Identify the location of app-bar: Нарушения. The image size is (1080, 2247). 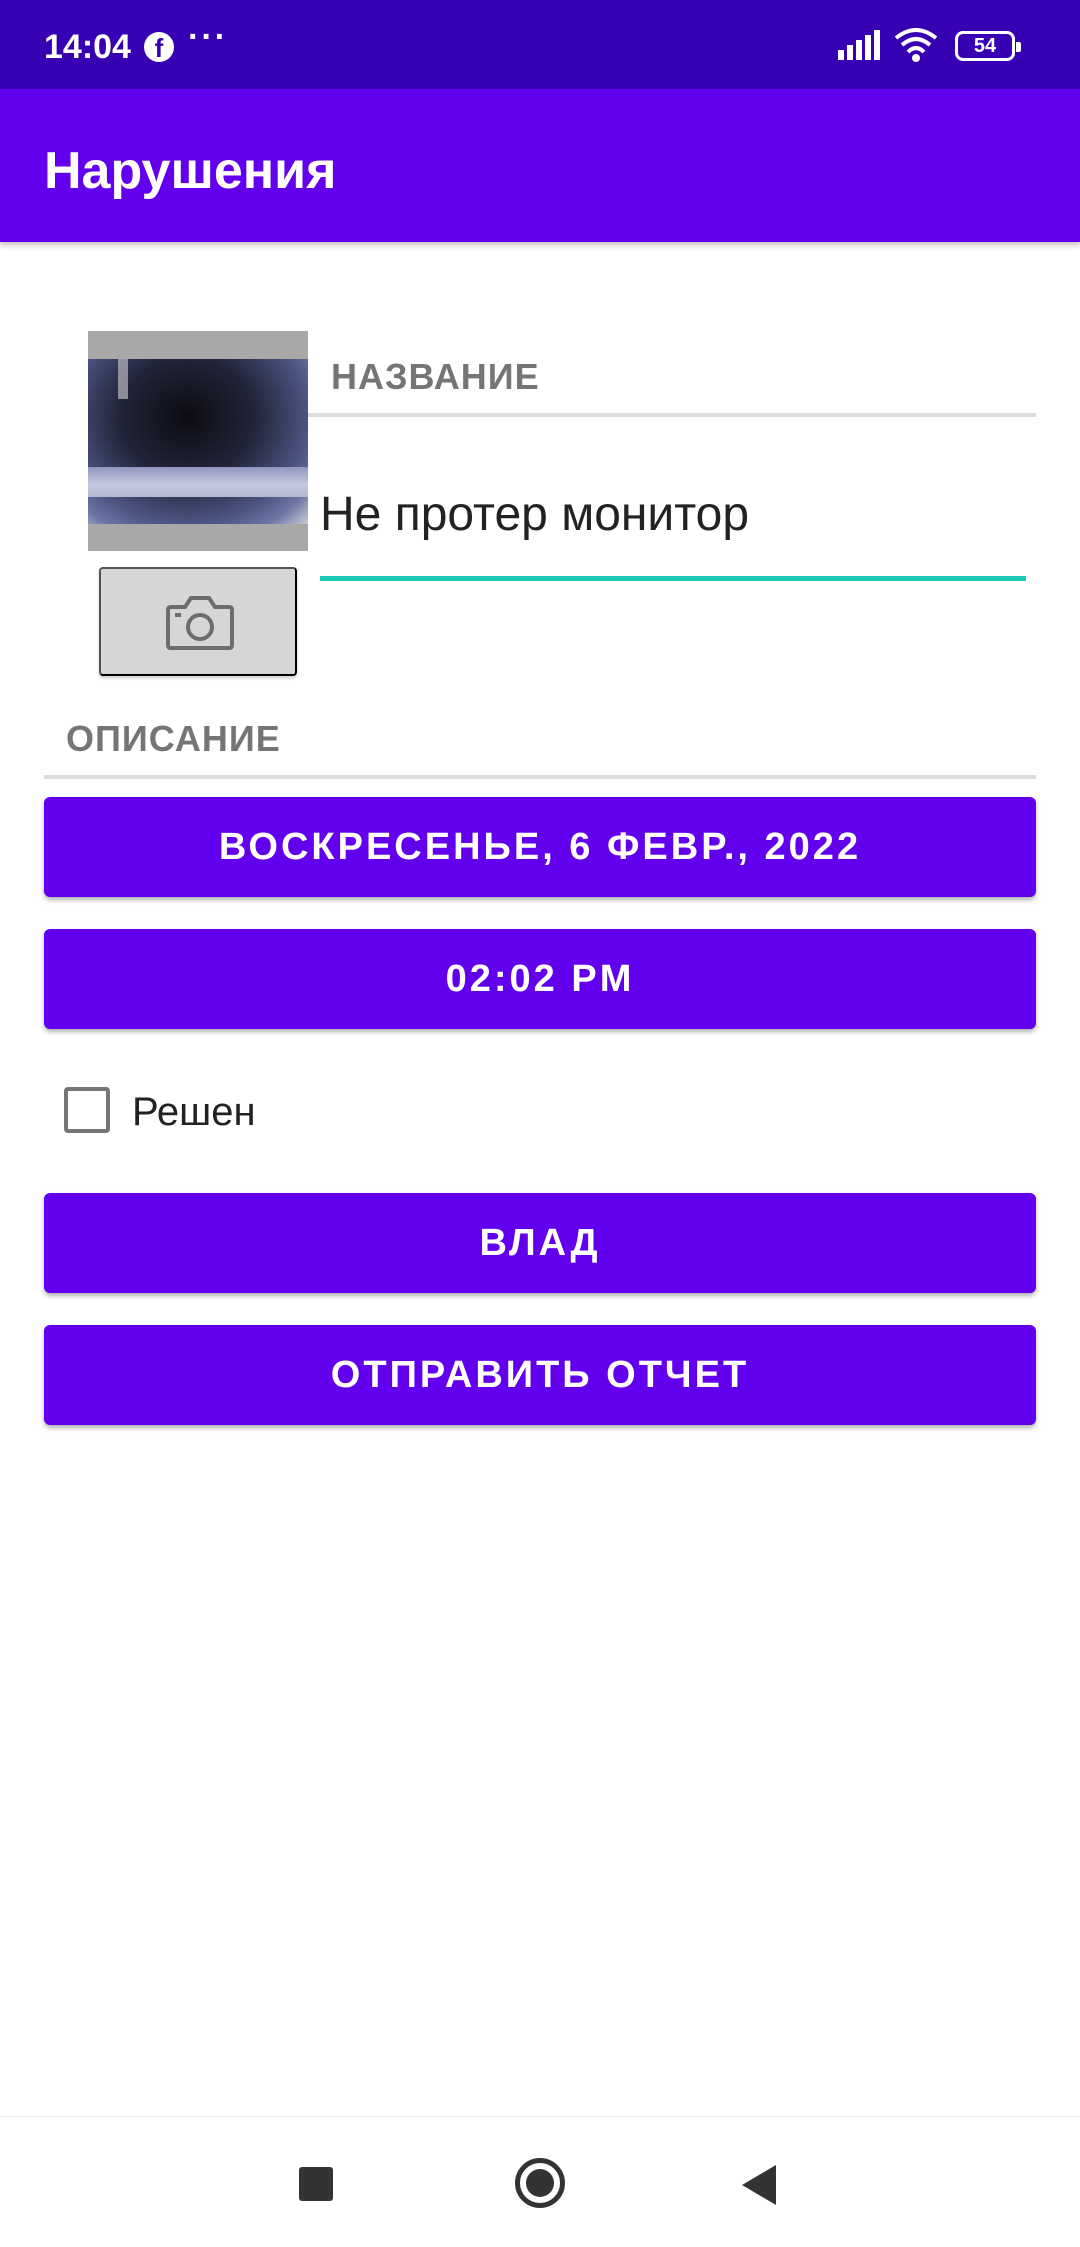
(540, 165).